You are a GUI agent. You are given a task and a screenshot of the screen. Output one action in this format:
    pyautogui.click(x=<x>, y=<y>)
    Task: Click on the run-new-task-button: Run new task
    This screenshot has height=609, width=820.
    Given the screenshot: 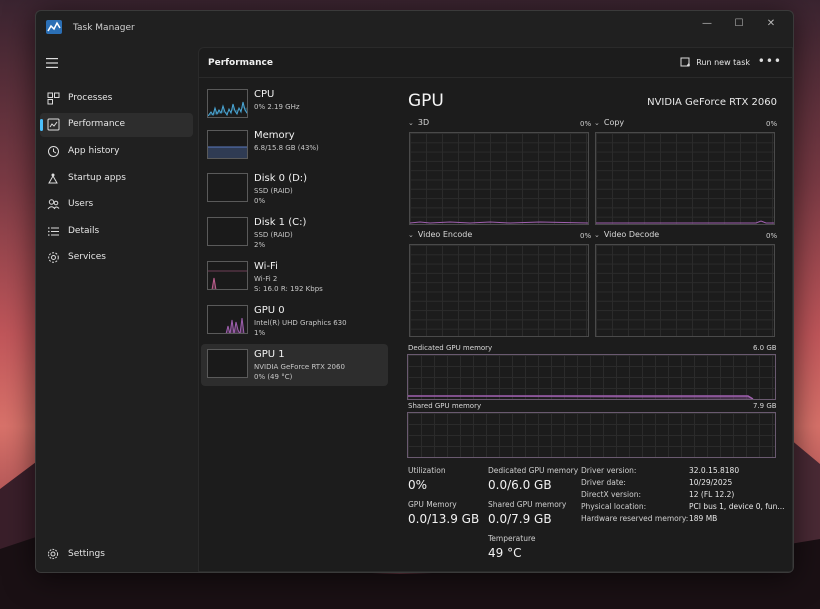 What is the action you would take?
    pyautogui.click(x=715, y=62)
    